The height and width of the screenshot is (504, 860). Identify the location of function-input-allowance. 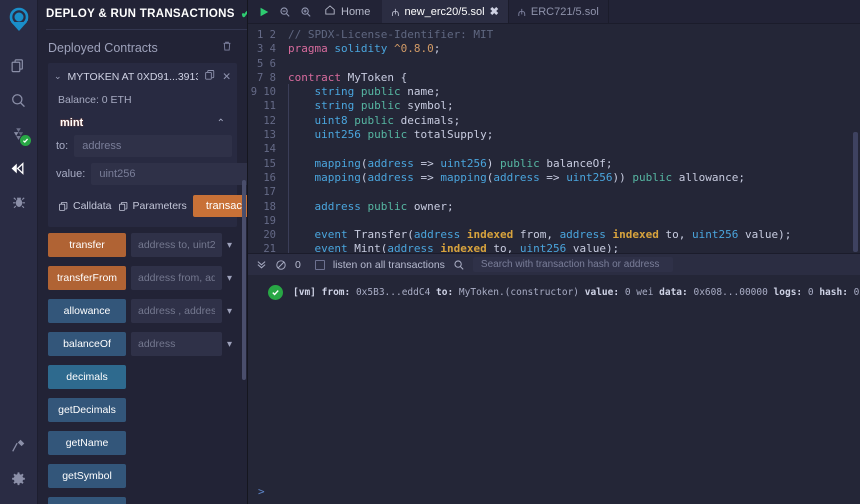
(176, 311).